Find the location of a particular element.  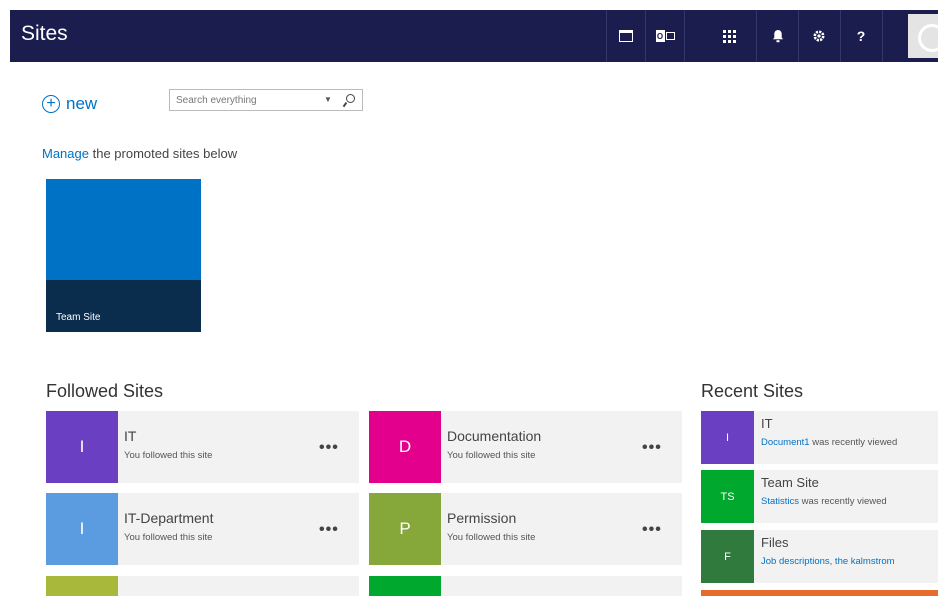

settings-icon is located at coordinates (819, 36).